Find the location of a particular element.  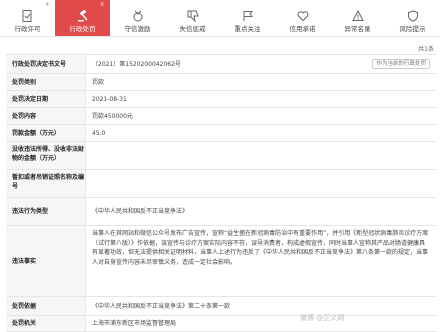

tab-label: 信用承诺 is located at coordinates (302, 29).